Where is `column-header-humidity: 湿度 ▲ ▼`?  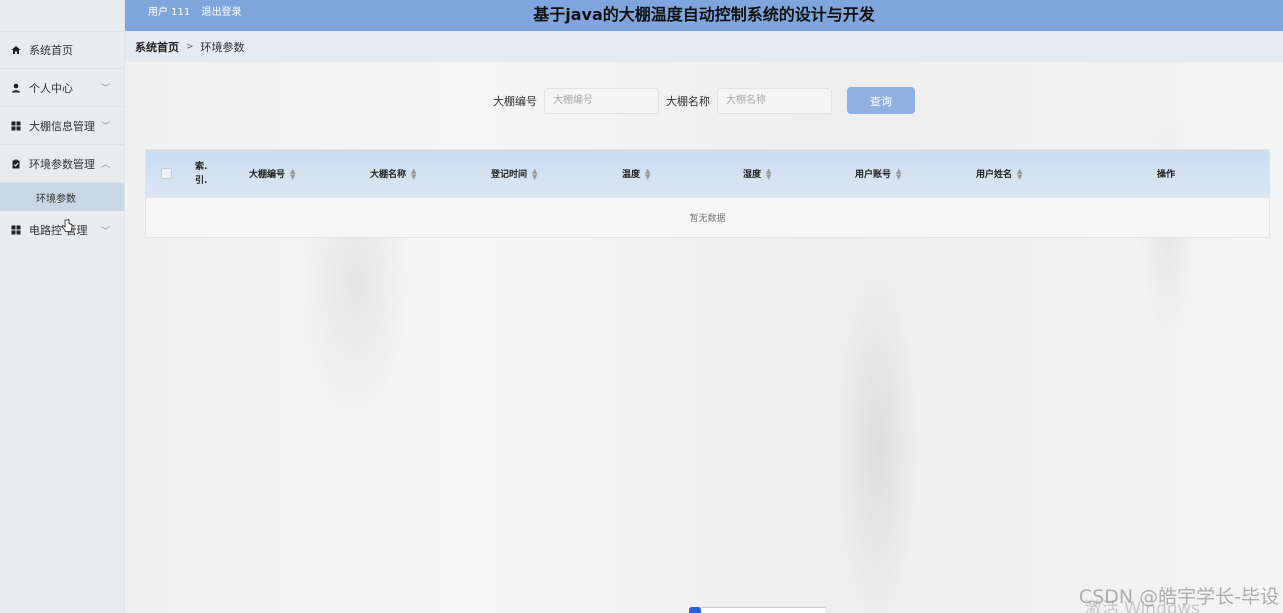 column-header-humidity: 湿度 ▲ ▼ is located at coordinates (757, 173).